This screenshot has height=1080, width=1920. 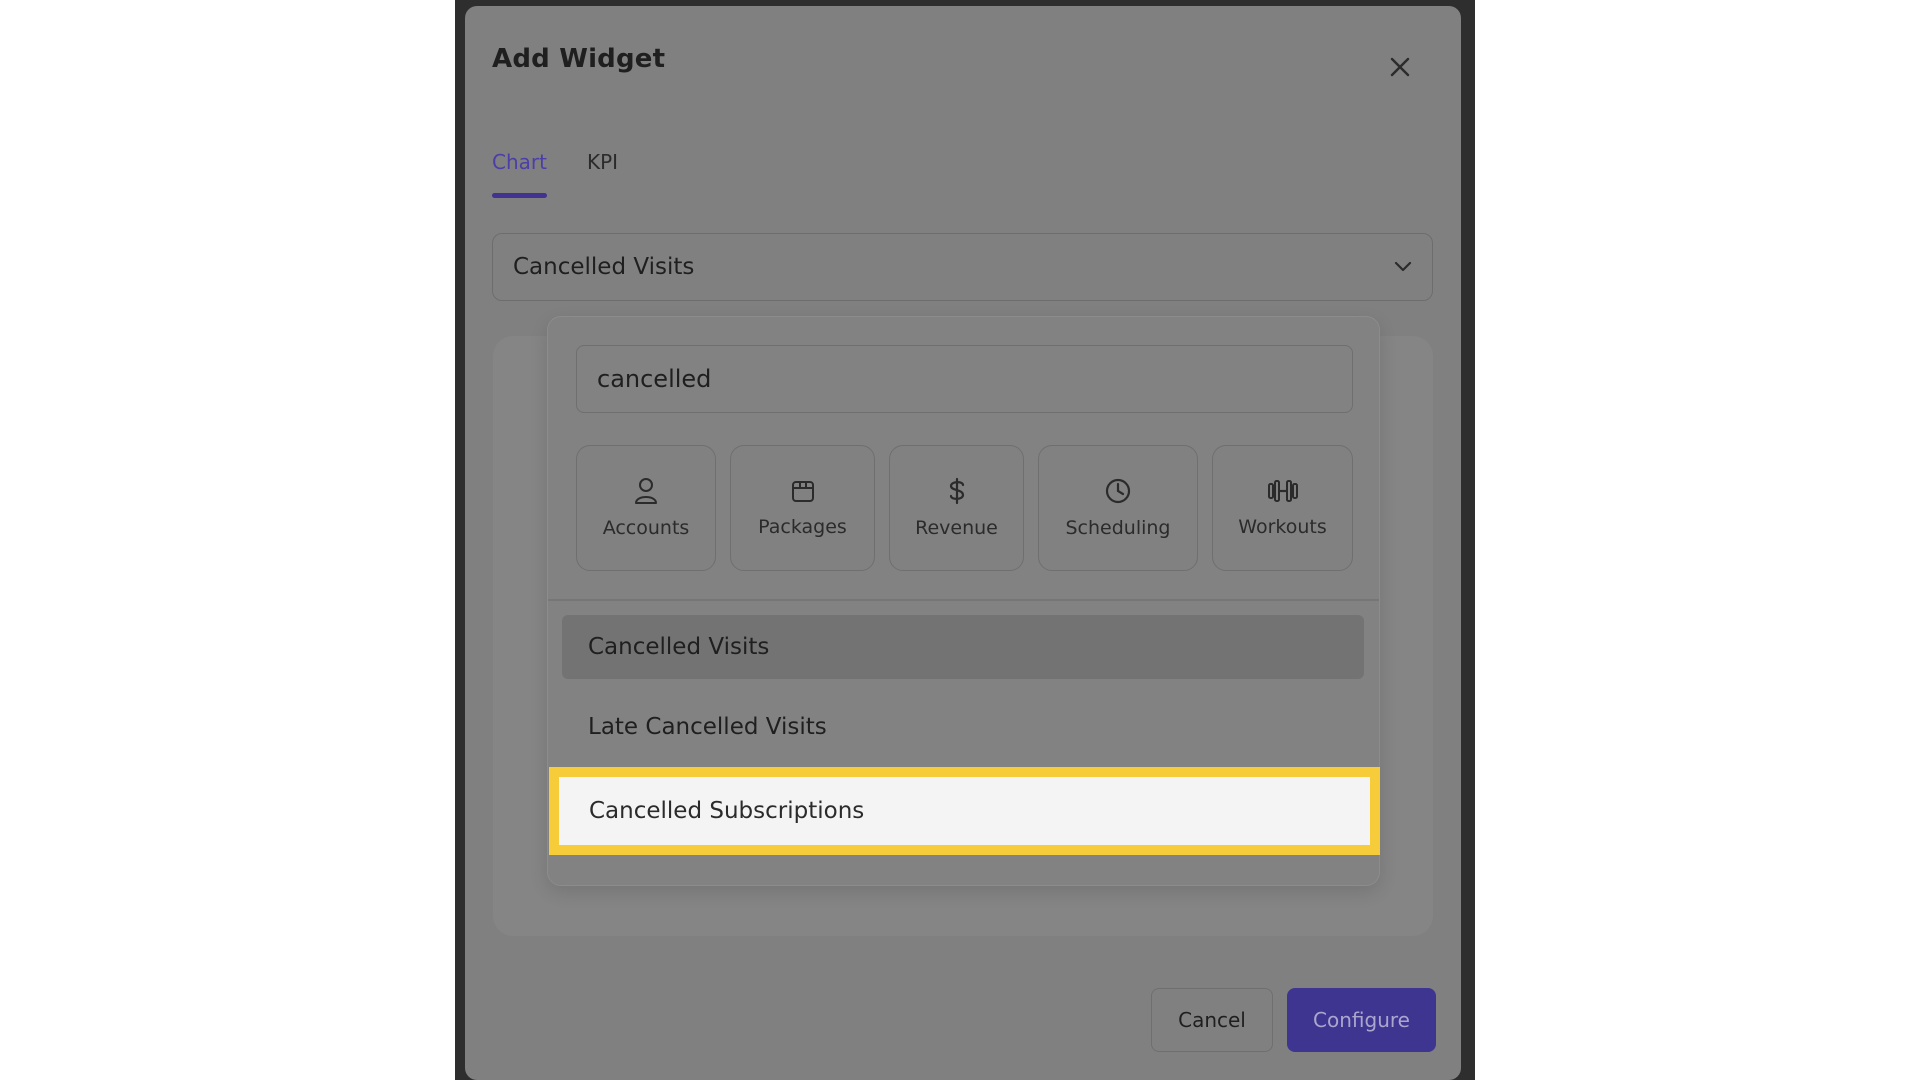 I want to click on category-label: Workouts, so click(x=1282, y=527).